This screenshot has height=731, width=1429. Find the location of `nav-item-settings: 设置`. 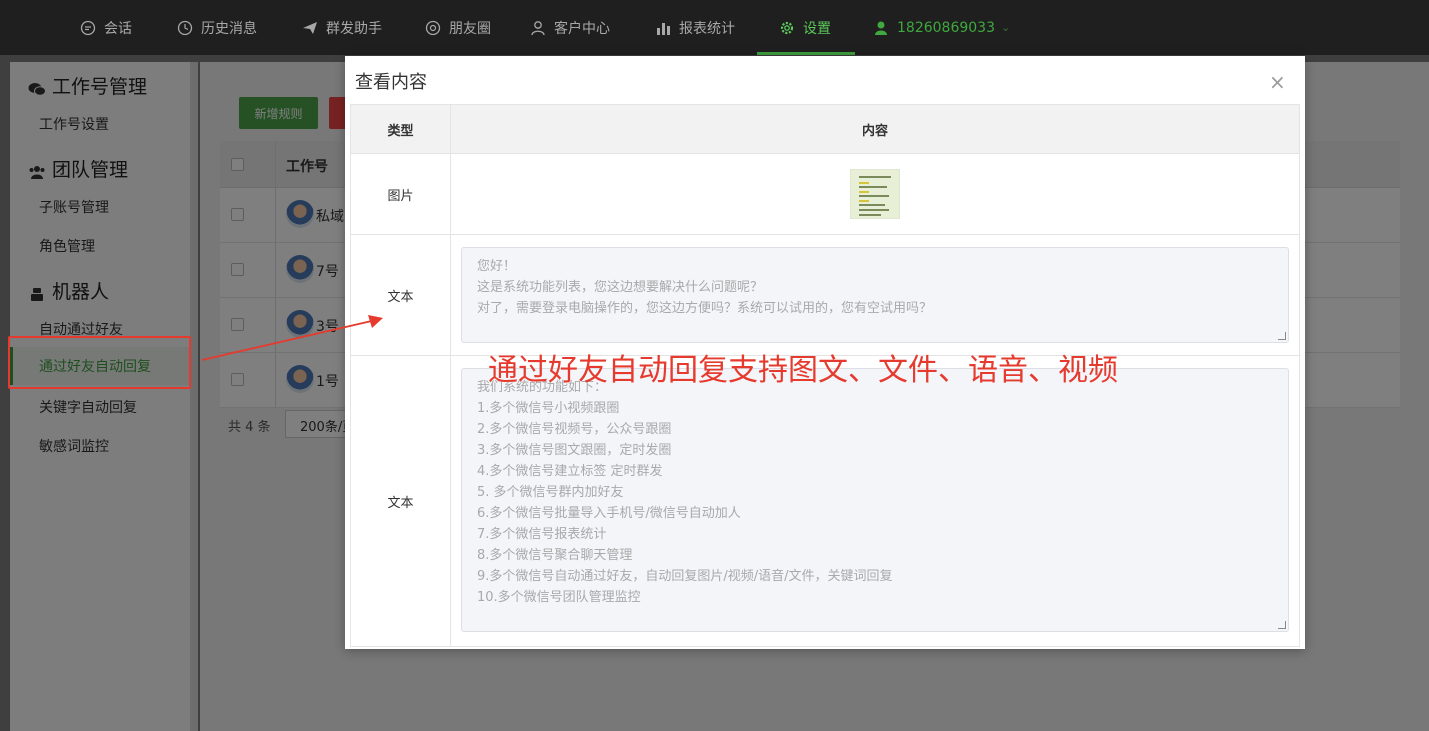

nav-item-settings: 设置 is located at coordinates (806, 27).